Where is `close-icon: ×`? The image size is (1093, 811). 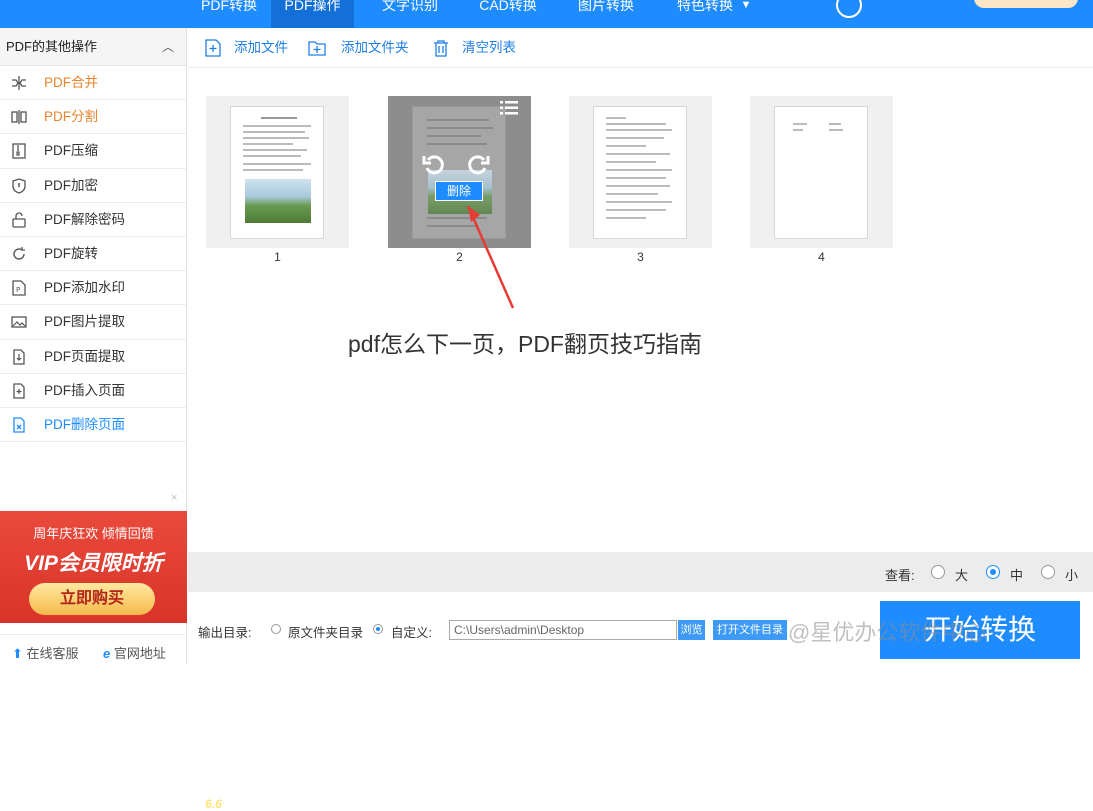 close-icon: × is located at coordinates (174, 498).